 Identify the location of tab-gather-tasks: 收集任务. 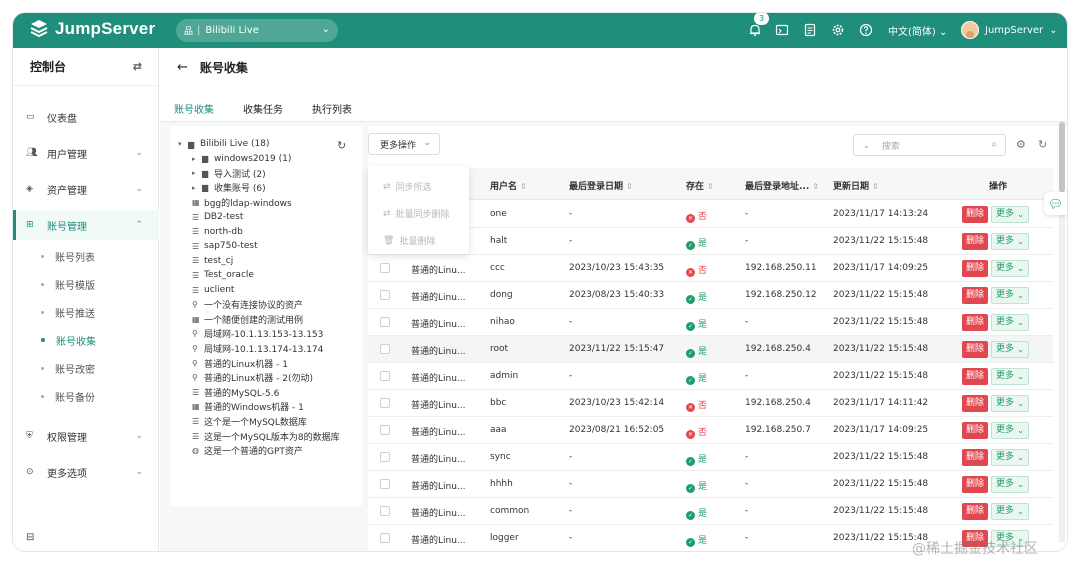
(271, 109).